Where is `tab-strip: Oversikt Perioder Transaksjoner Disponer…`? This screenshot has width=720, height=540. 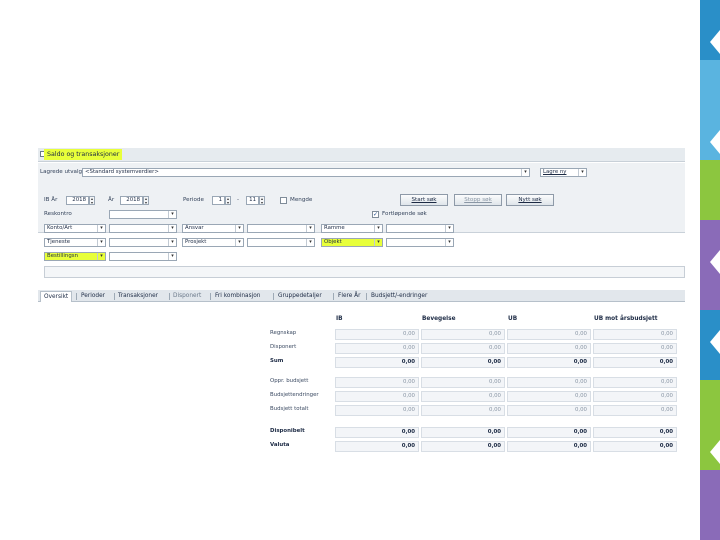 tab-strip: Oversikt Perioder Transaksjoner Disponer… is located at coordinates (361, 296).